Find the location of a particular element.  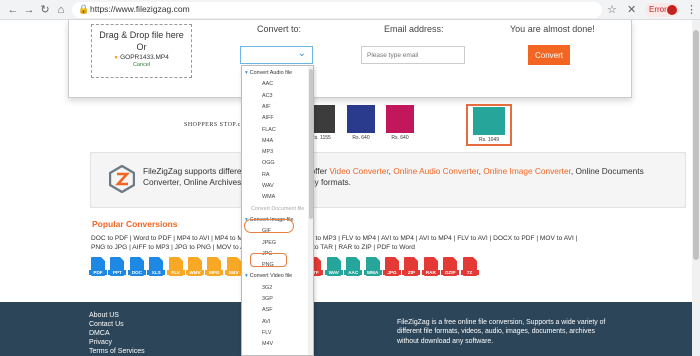

dropdown-option: 3GP is located at coordinates (287, 299).